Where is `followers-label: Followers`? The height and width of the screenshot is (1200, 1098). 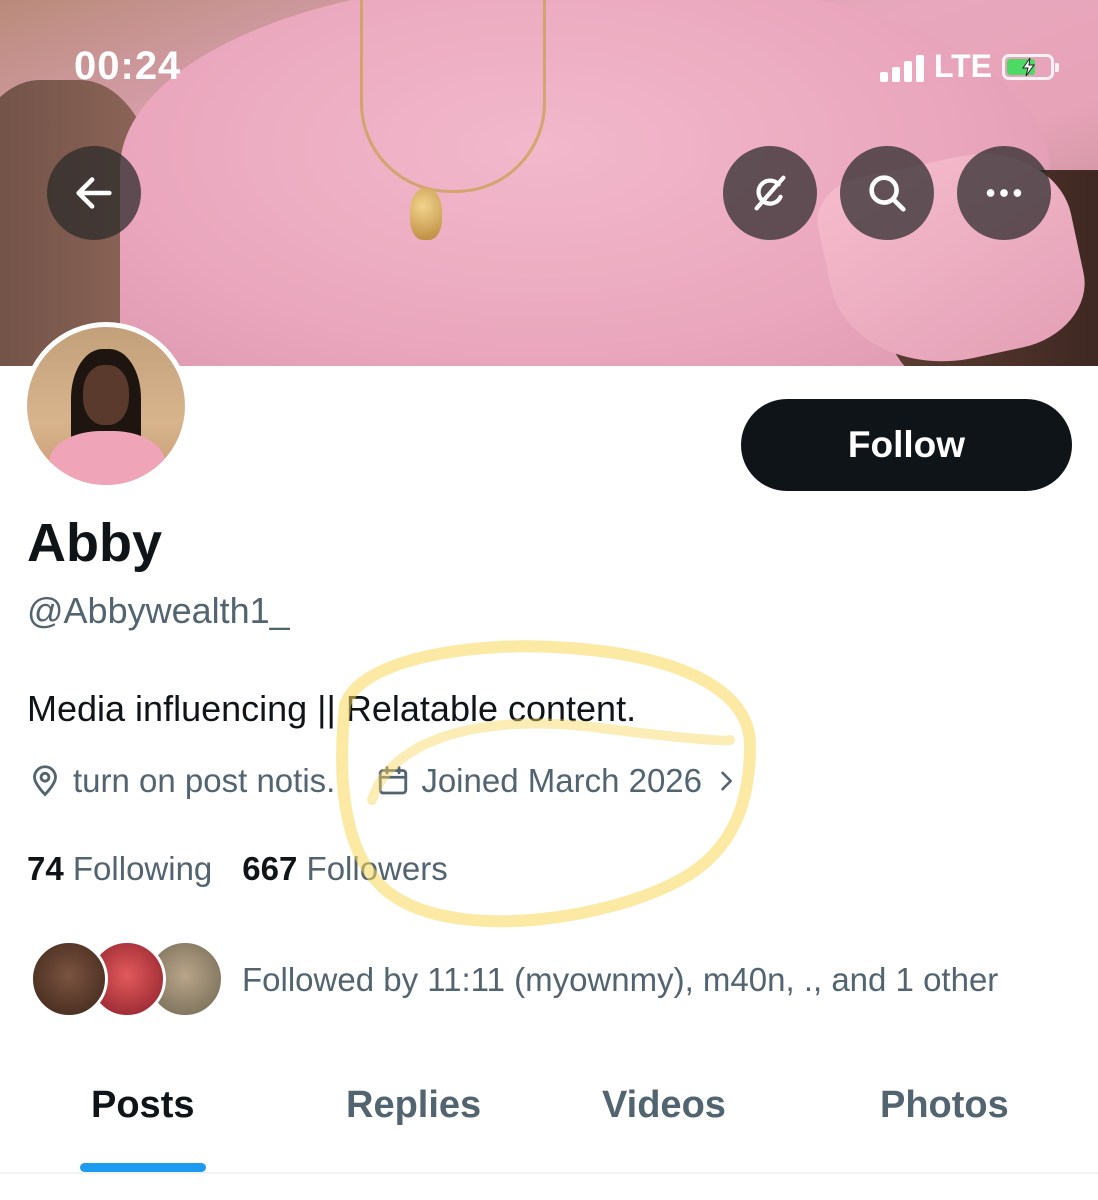 followers-label: Followers is located at coordinates (377, 868).